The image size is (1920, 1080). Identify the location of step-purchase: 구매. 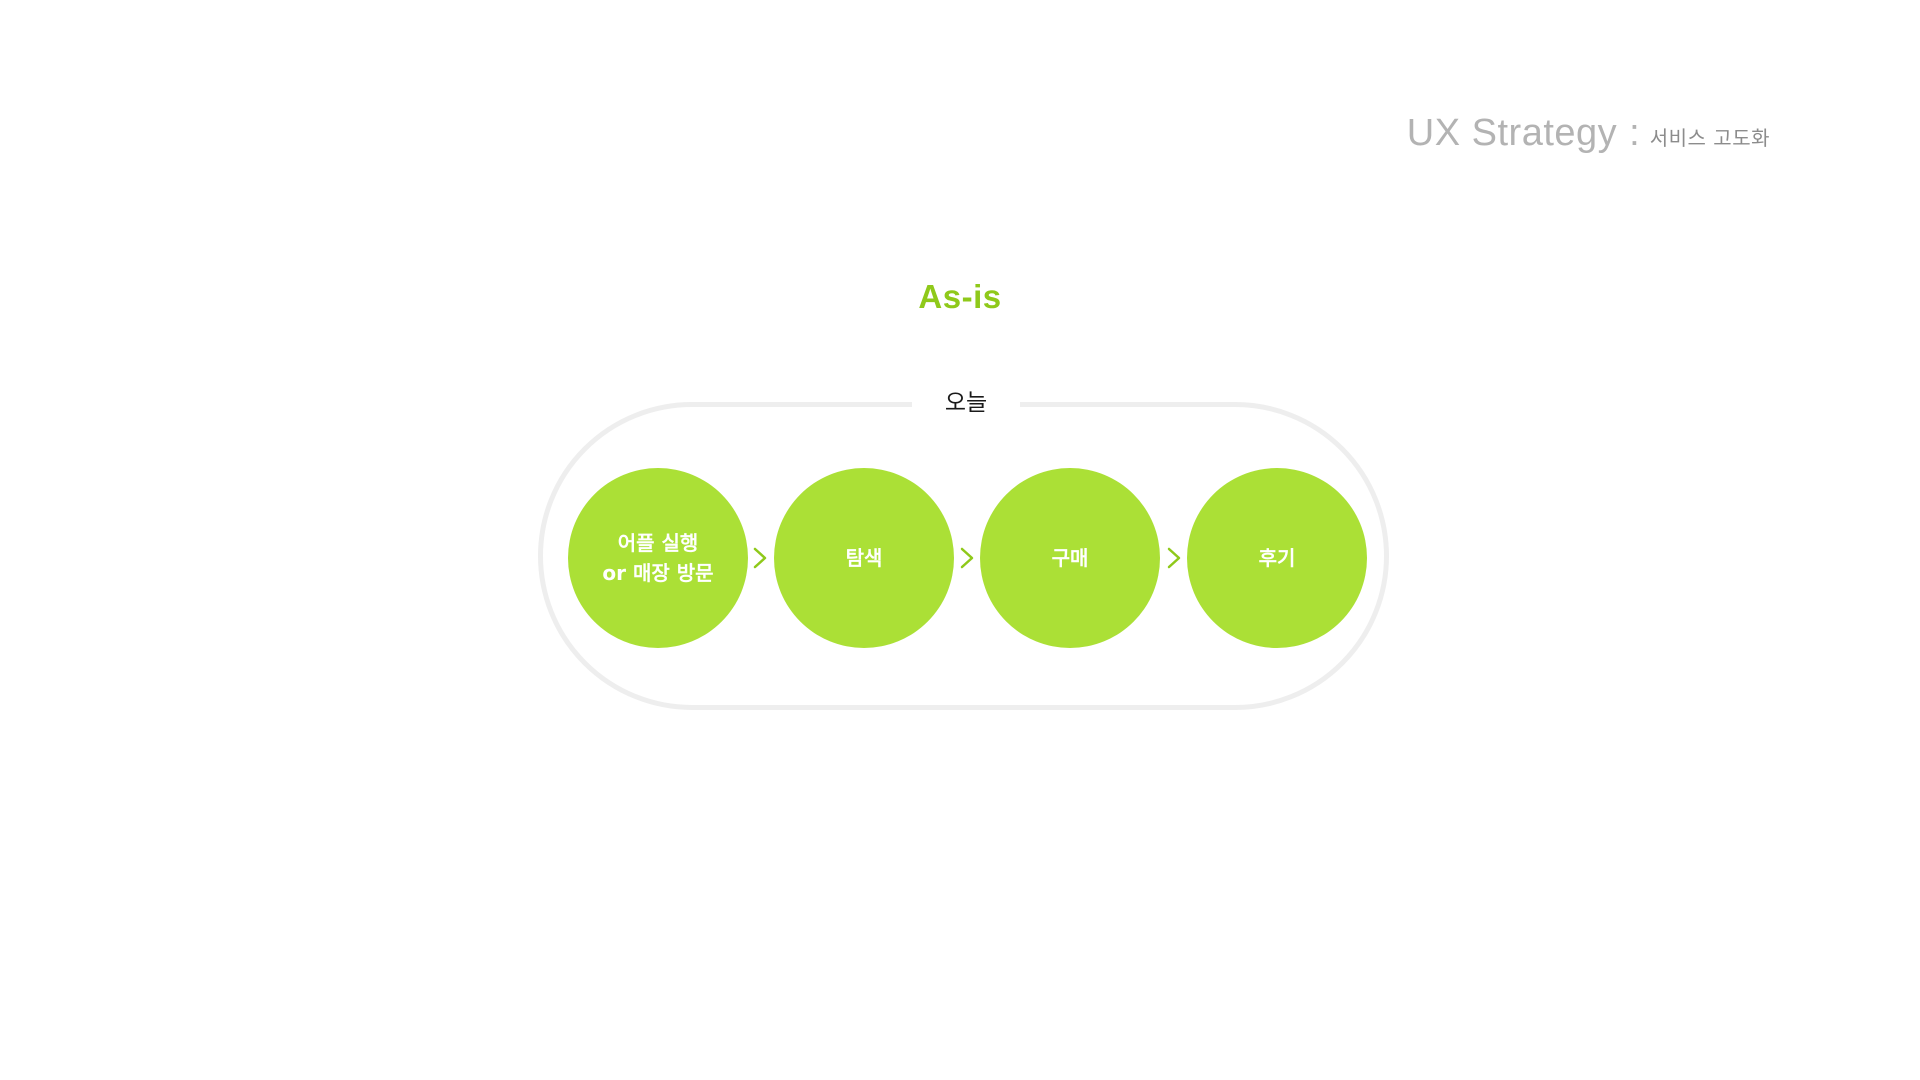
(1070, 558).